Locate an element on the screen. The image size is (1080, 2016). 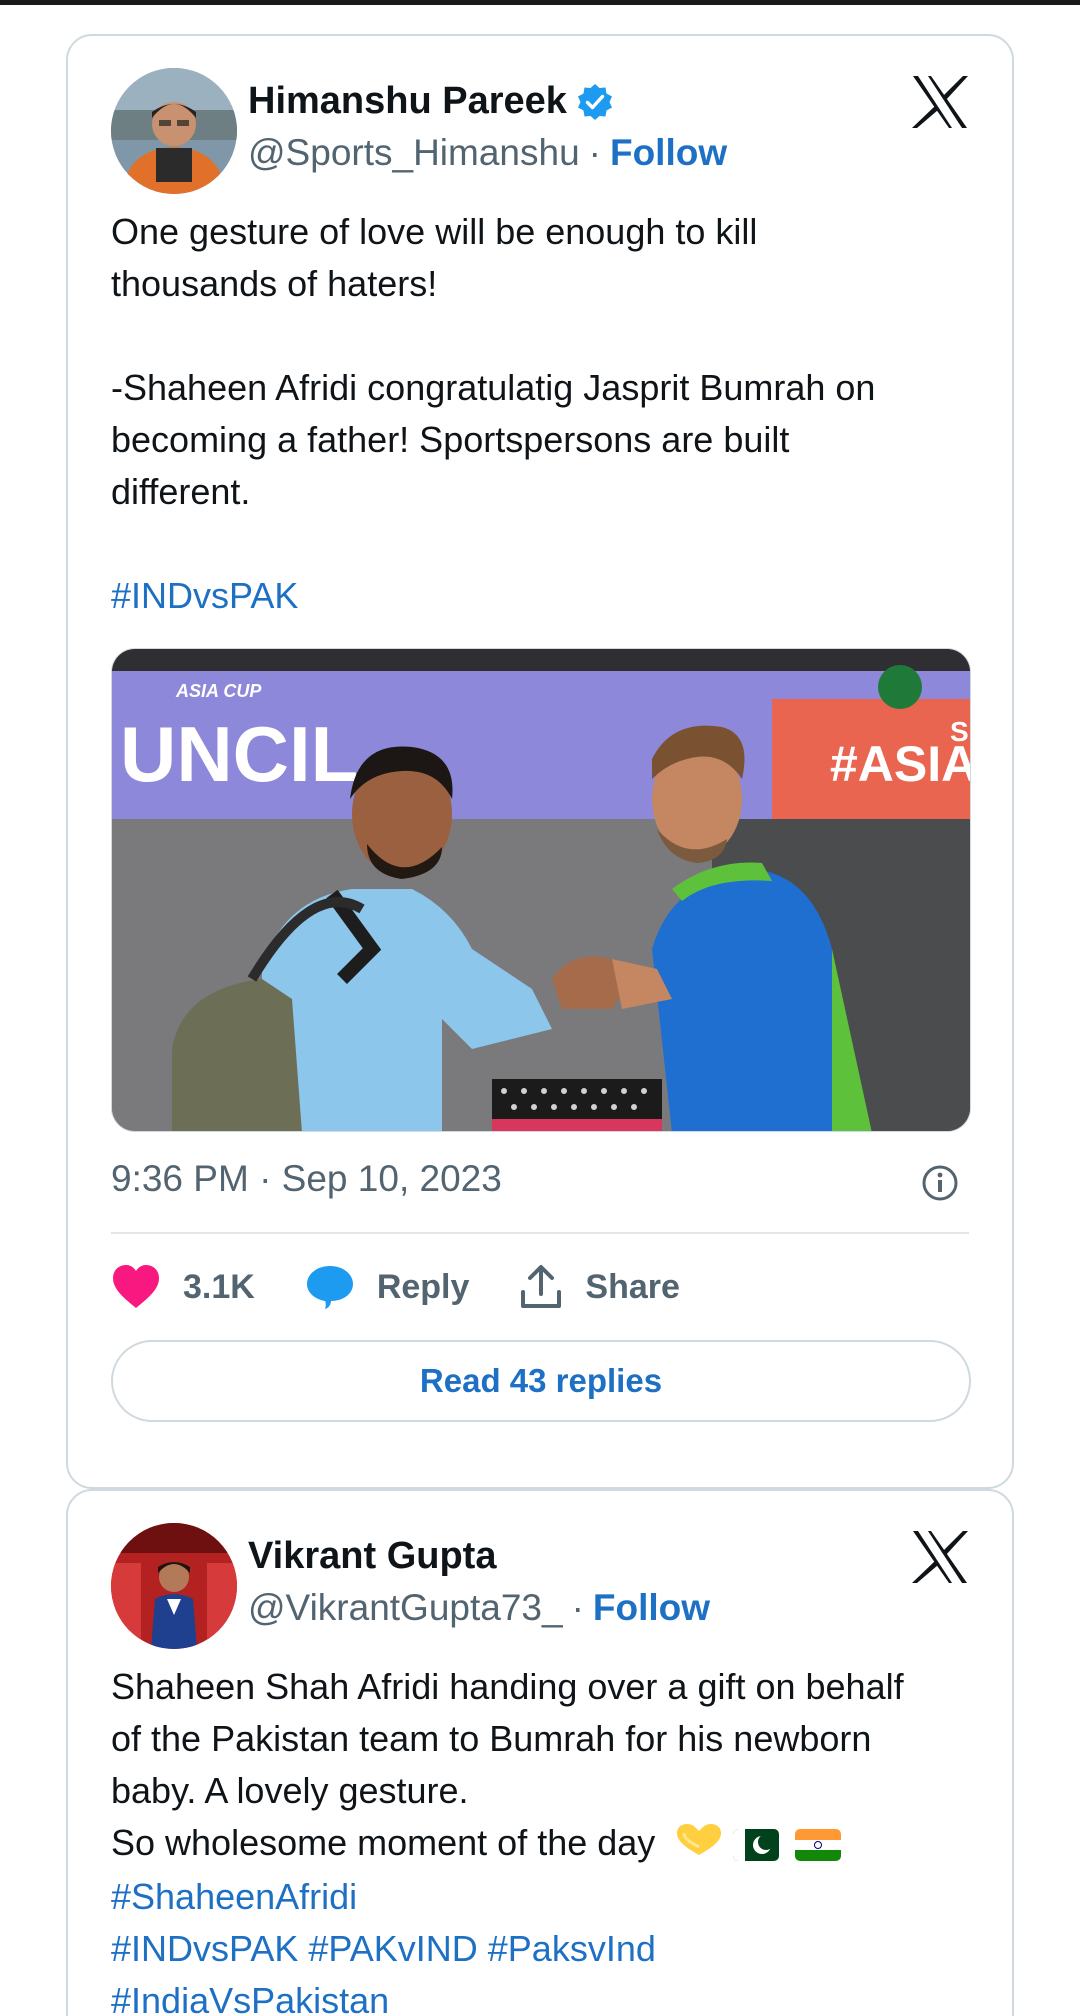
tweet-header: Vikrant Gupta @VikrantGupta73_ · Follow is located at coordinates (540, 1576).